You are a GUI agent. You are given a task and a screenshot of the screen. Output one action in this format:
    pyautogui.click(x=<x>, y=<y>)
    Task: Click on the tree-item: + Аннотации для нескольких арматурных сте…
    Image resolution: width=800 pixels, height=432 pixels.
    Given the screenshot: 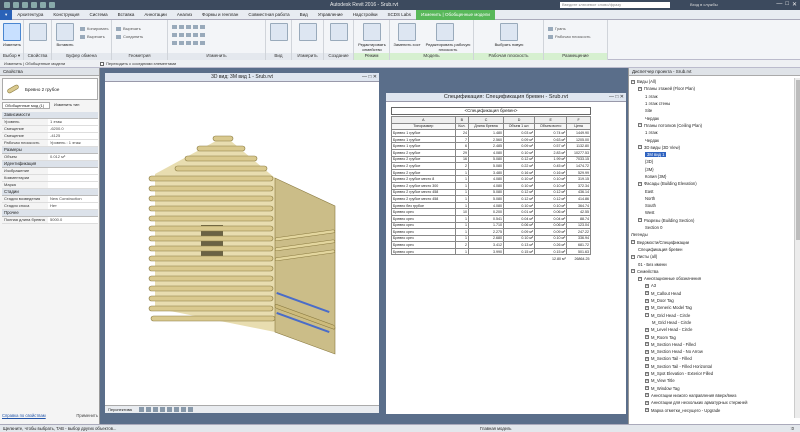 What is the action you would take?
    pyautogui.click(x=711, y=402)
    